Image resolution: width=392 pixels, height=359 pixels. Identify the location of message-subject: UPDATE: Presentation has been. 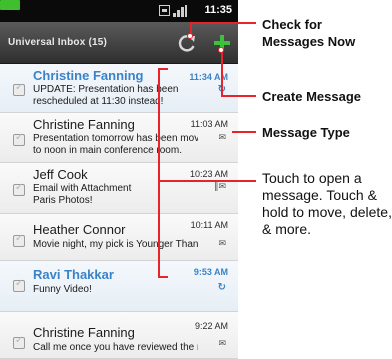
(106, 89).